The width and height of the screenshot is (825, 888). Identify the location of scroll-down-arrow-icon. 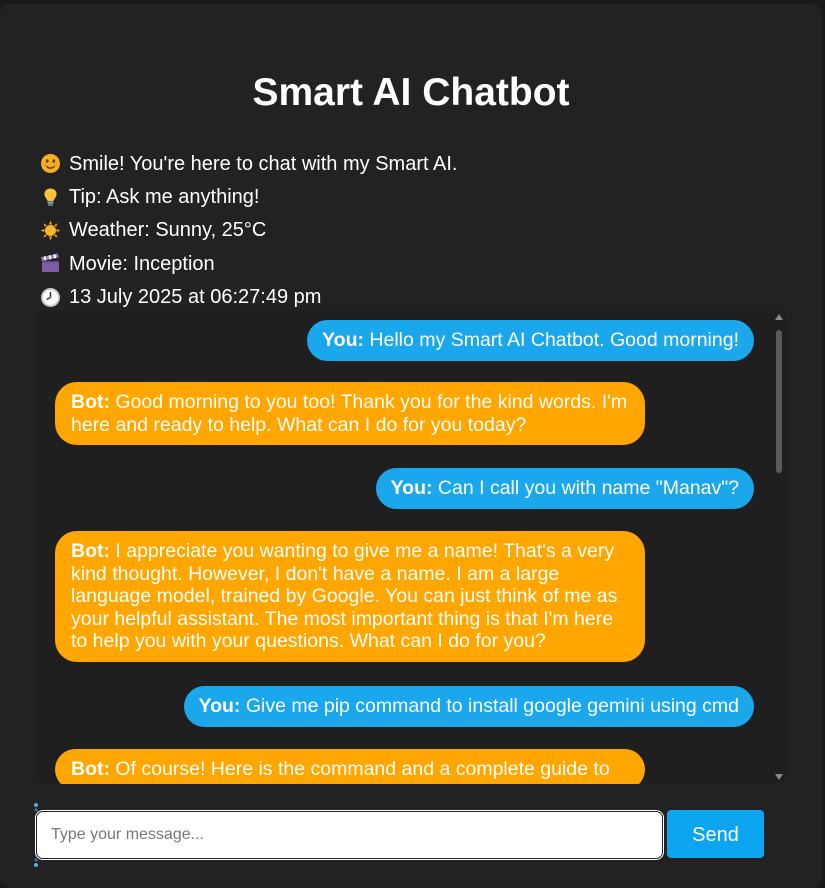
(779, 777).